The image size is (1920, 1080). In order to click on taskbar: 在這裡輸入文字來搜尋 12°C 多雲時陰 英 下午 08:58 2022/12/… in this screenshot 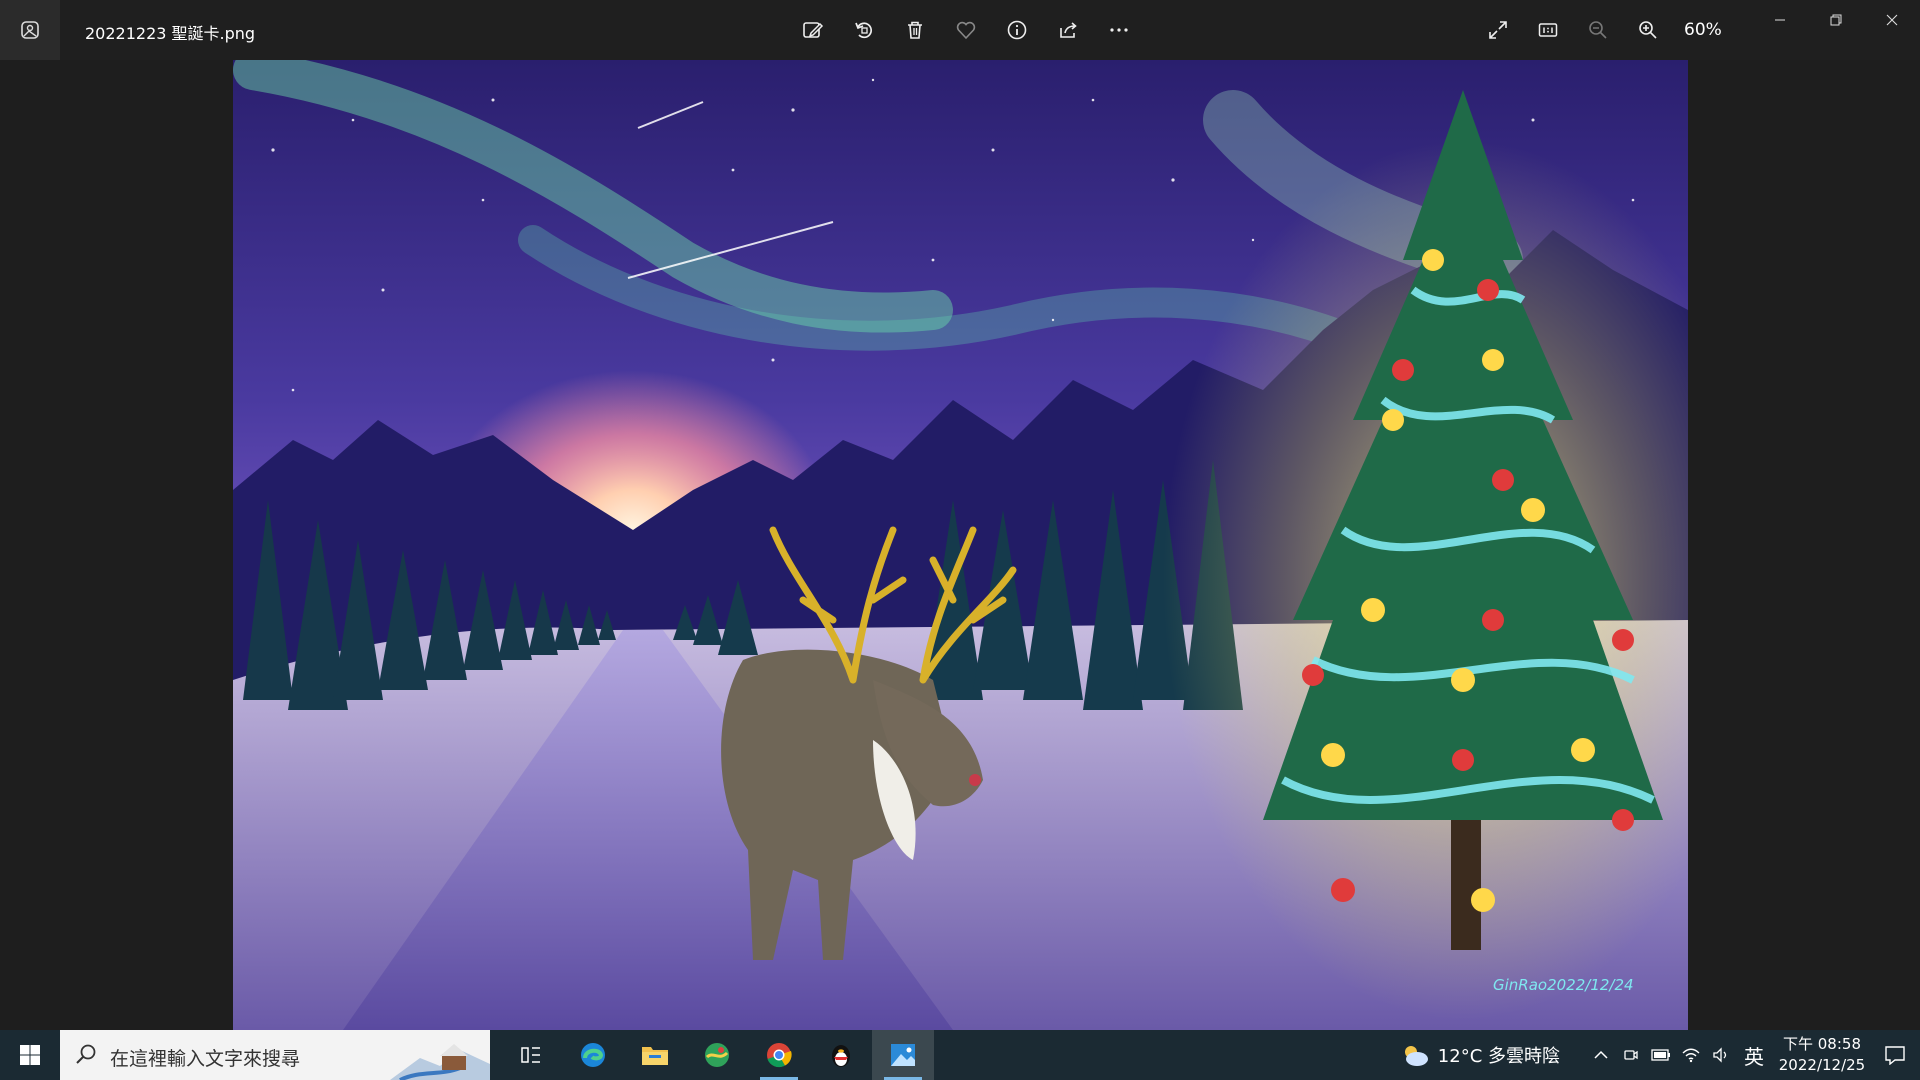, I will do `click(960, 1055)`.